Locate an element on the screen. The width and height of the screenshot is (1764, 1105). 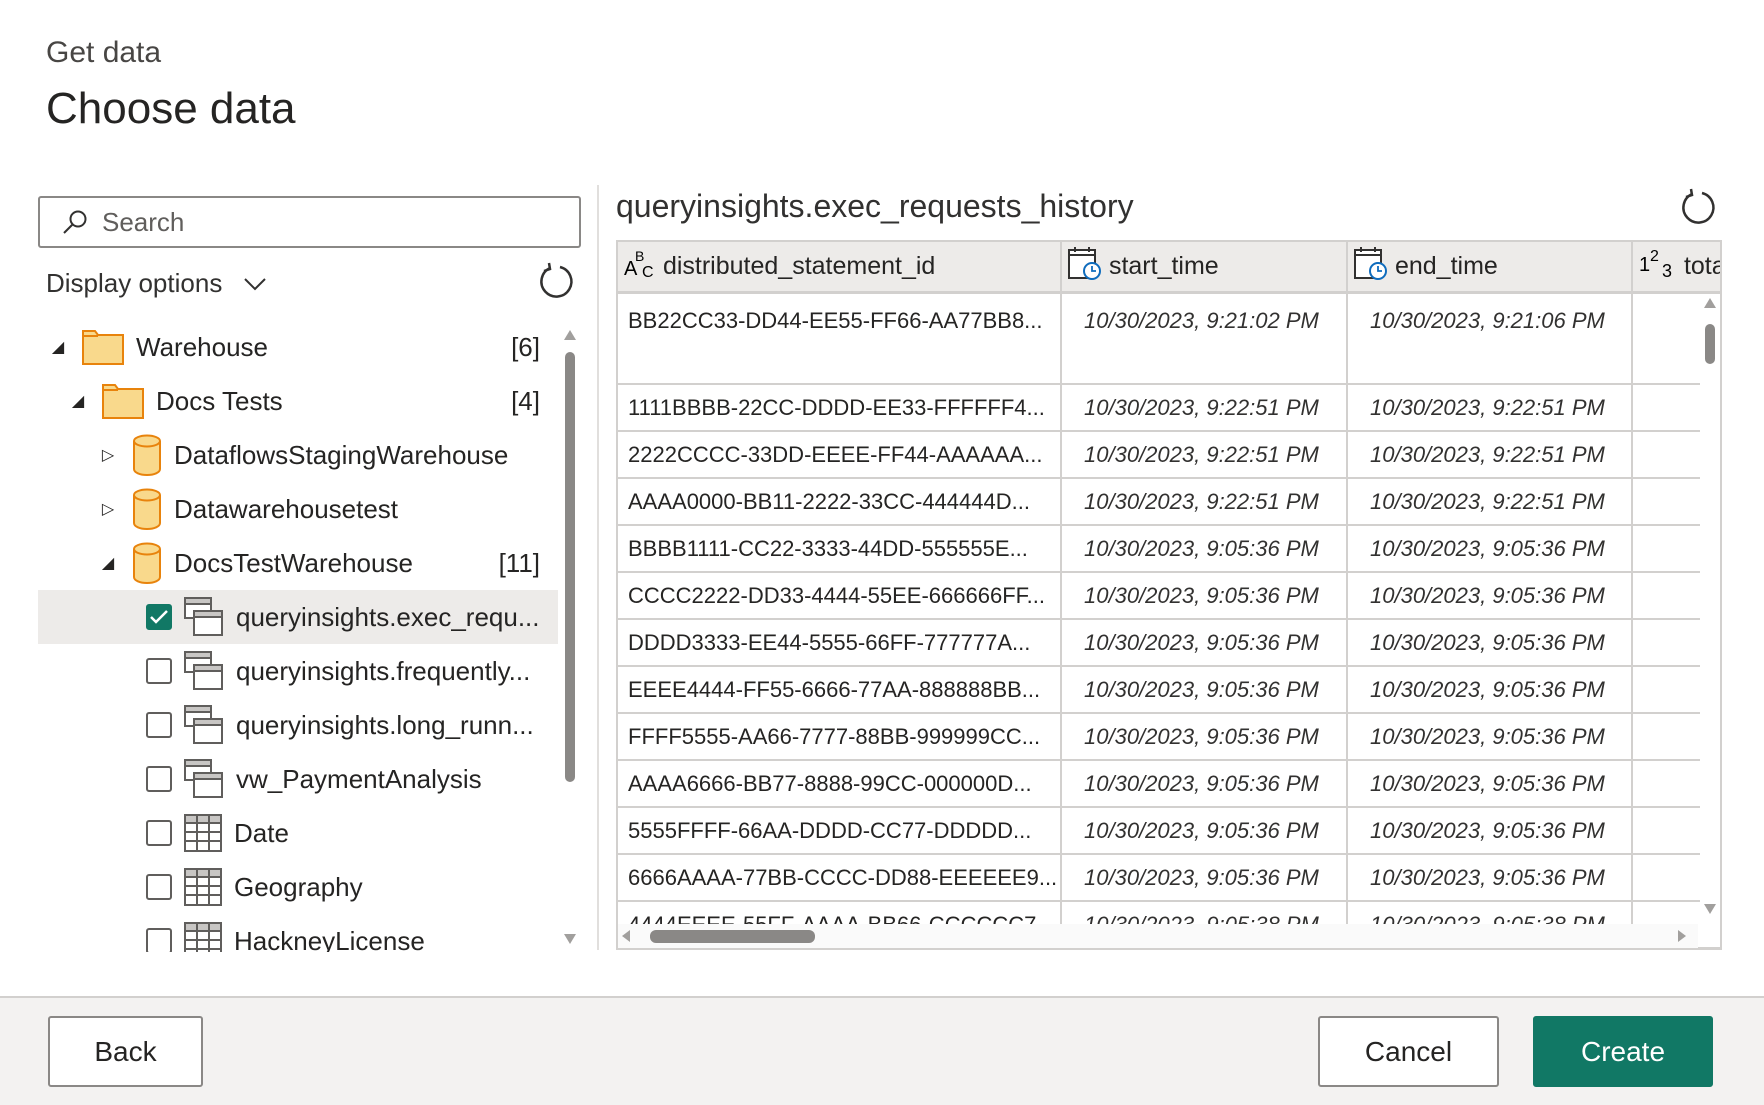
tree-item-label: DocsTestWarehouse is located at coordinates (293, 562).